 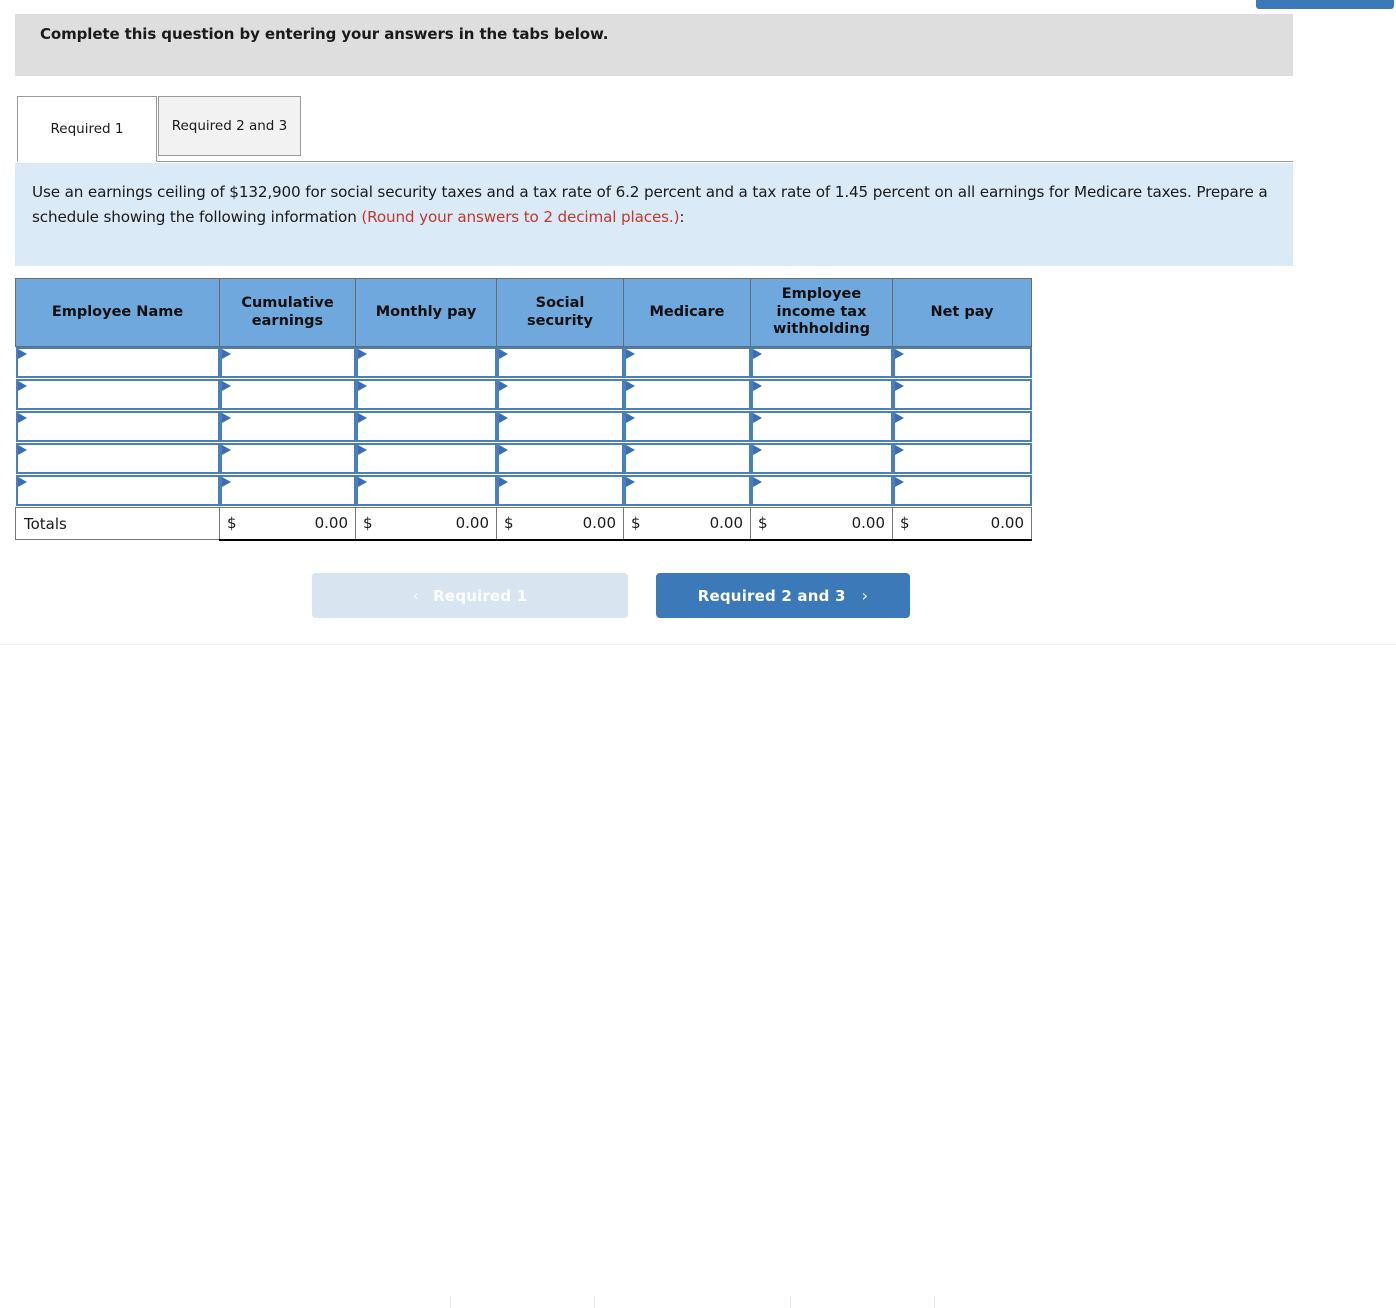 What do you see at coordinates (470, 595) in the screenshot?
I see `previous-required-1-button: ‹ Required 1` at bounding box center [470, 595].